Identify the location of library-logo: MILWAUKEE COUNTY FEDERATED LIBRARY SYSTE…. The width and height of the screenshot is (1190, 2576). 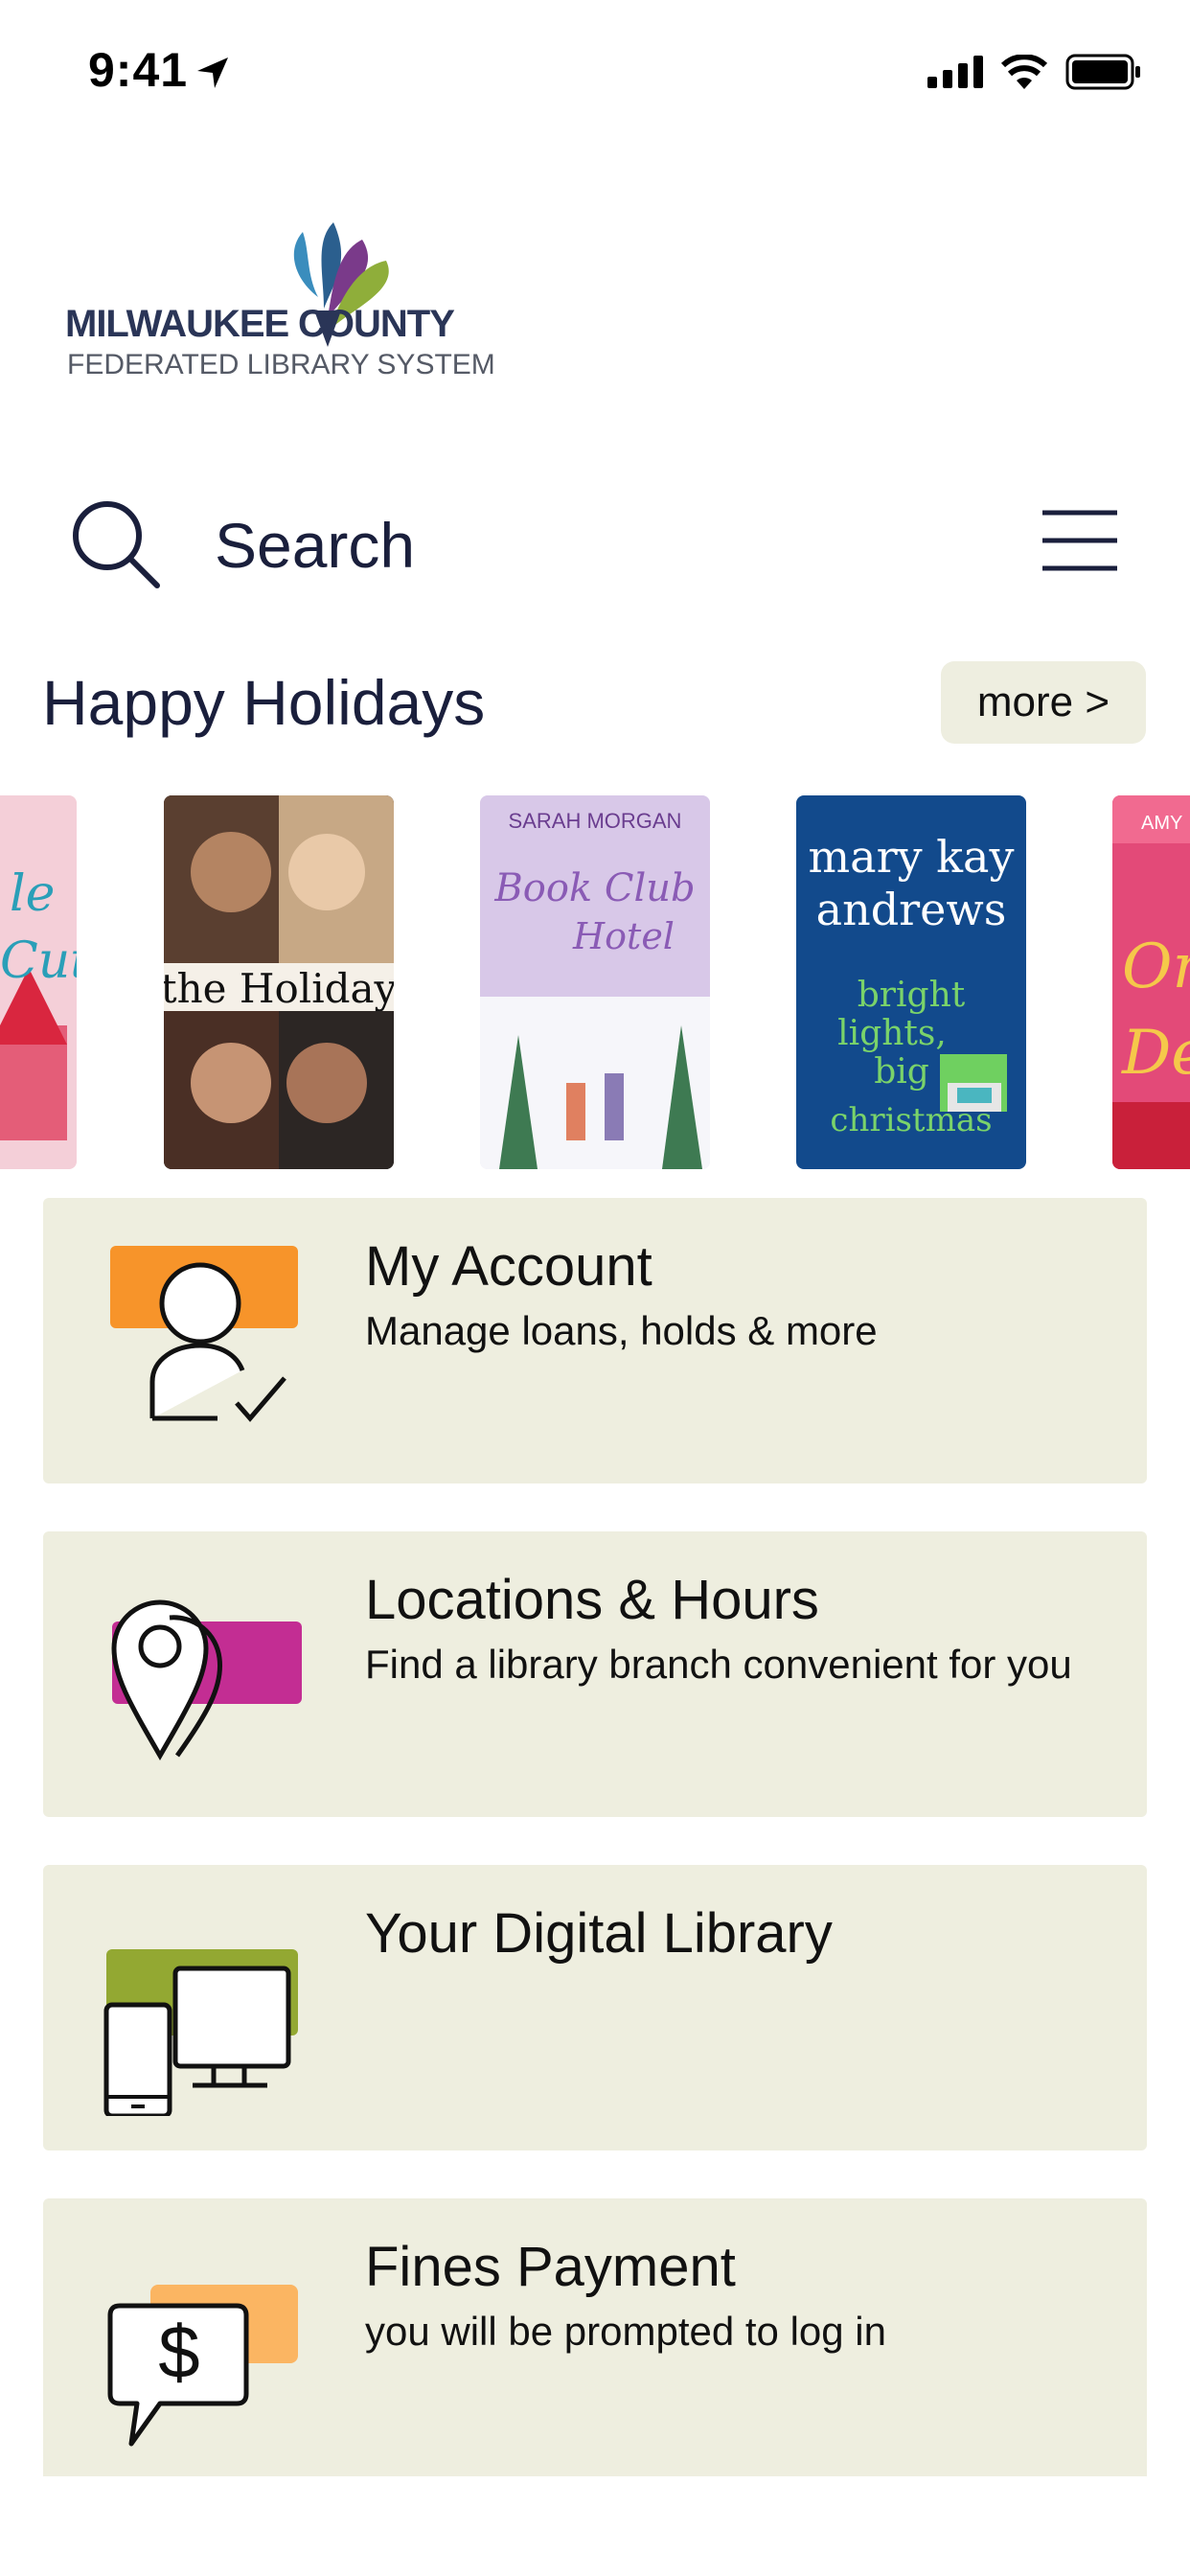
(280, 303).